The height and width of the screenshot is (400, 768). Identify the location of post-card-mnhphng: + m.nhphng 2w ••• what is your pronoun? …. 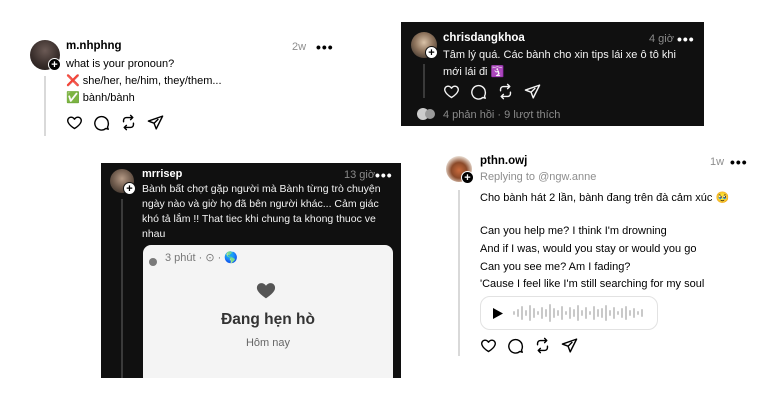
(180, 85).